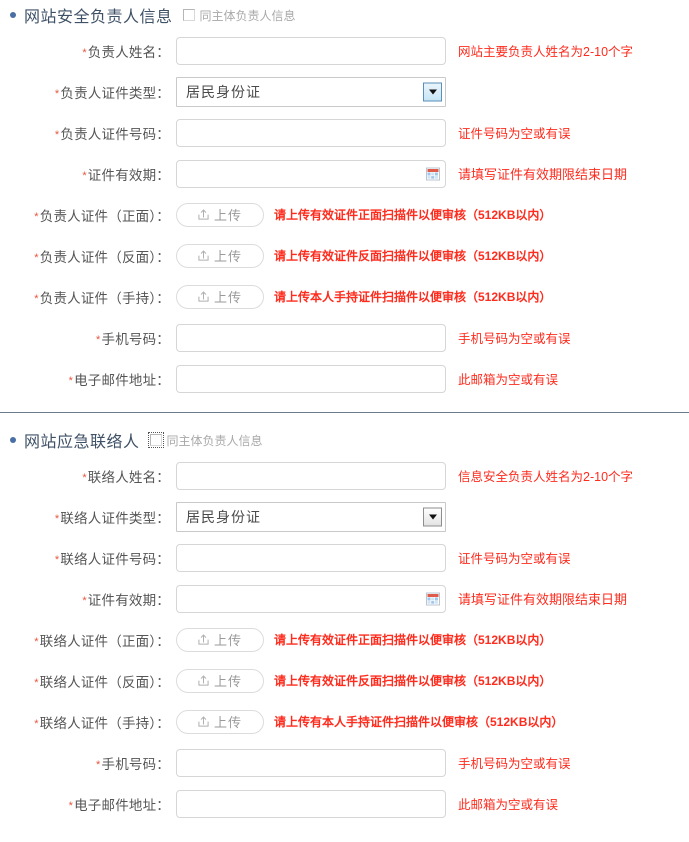 The width and height of the screenshot is (689, 842). I want to click on form-row-officer-id-validity: *证件有效期： 请填写证件有效期限结束日期, so click(344, 173).